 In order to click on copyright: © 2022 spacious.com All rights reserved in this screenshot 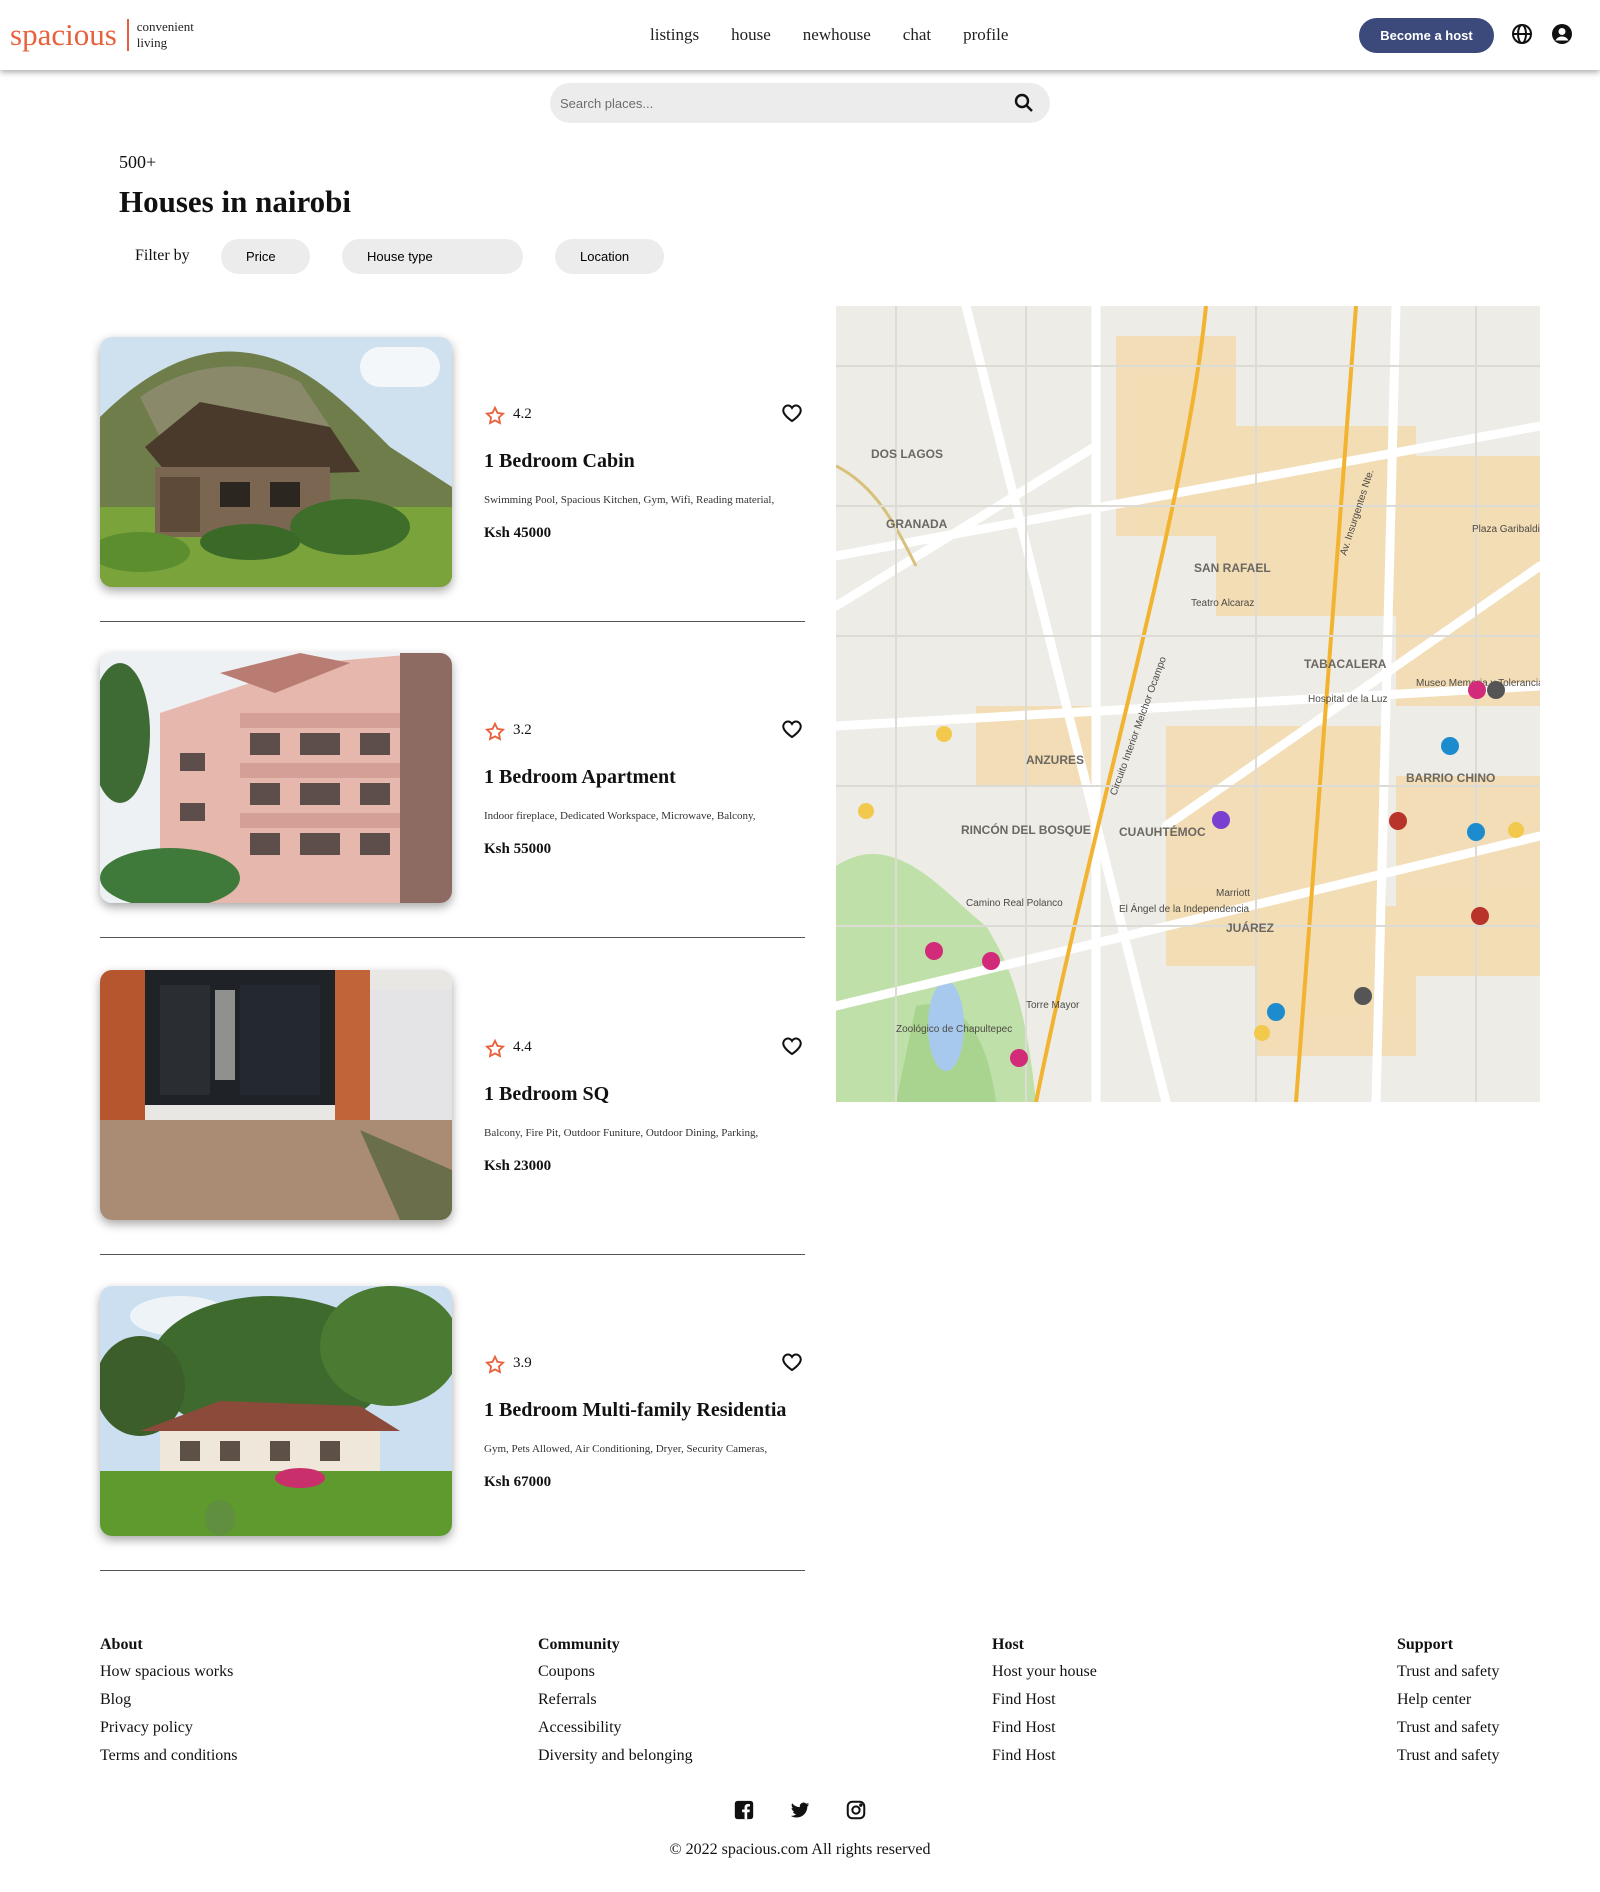, I will do `click(800, 1849)`.